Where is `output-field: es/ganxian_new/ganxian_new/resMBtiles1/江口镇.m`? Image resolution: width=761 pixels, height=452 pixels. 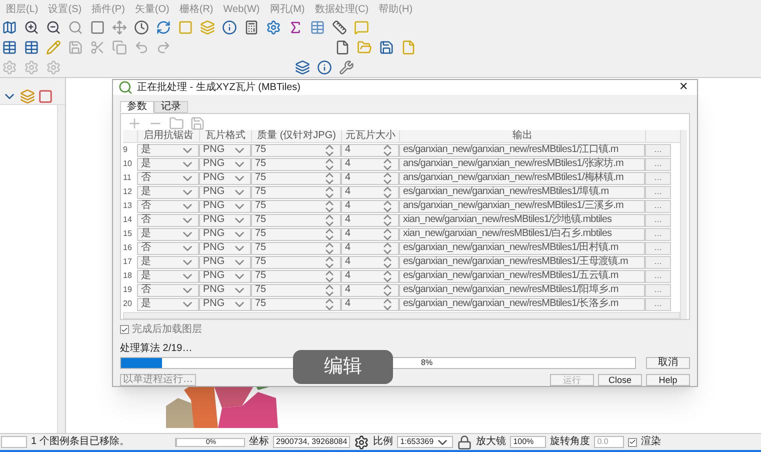 output-field: es/ganxian_new/ganxian_new/resMBtiles1/江口镇.m is located at coordinates (522, 150).